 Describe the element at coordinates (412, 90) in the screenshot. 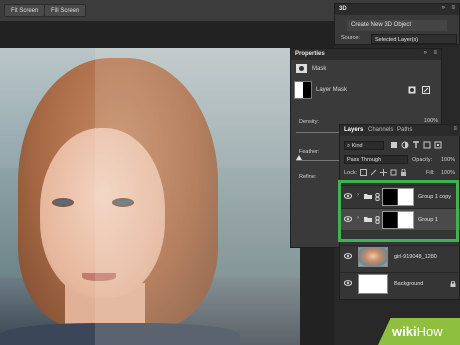

I see `pixel-mask-icon` at that location.